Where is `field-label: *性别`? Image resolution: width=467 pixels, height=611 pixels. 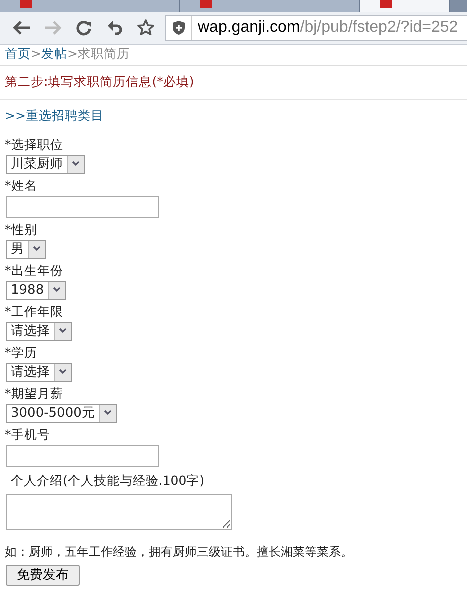
field-label: *性别 is located at coordinates (21, 229).